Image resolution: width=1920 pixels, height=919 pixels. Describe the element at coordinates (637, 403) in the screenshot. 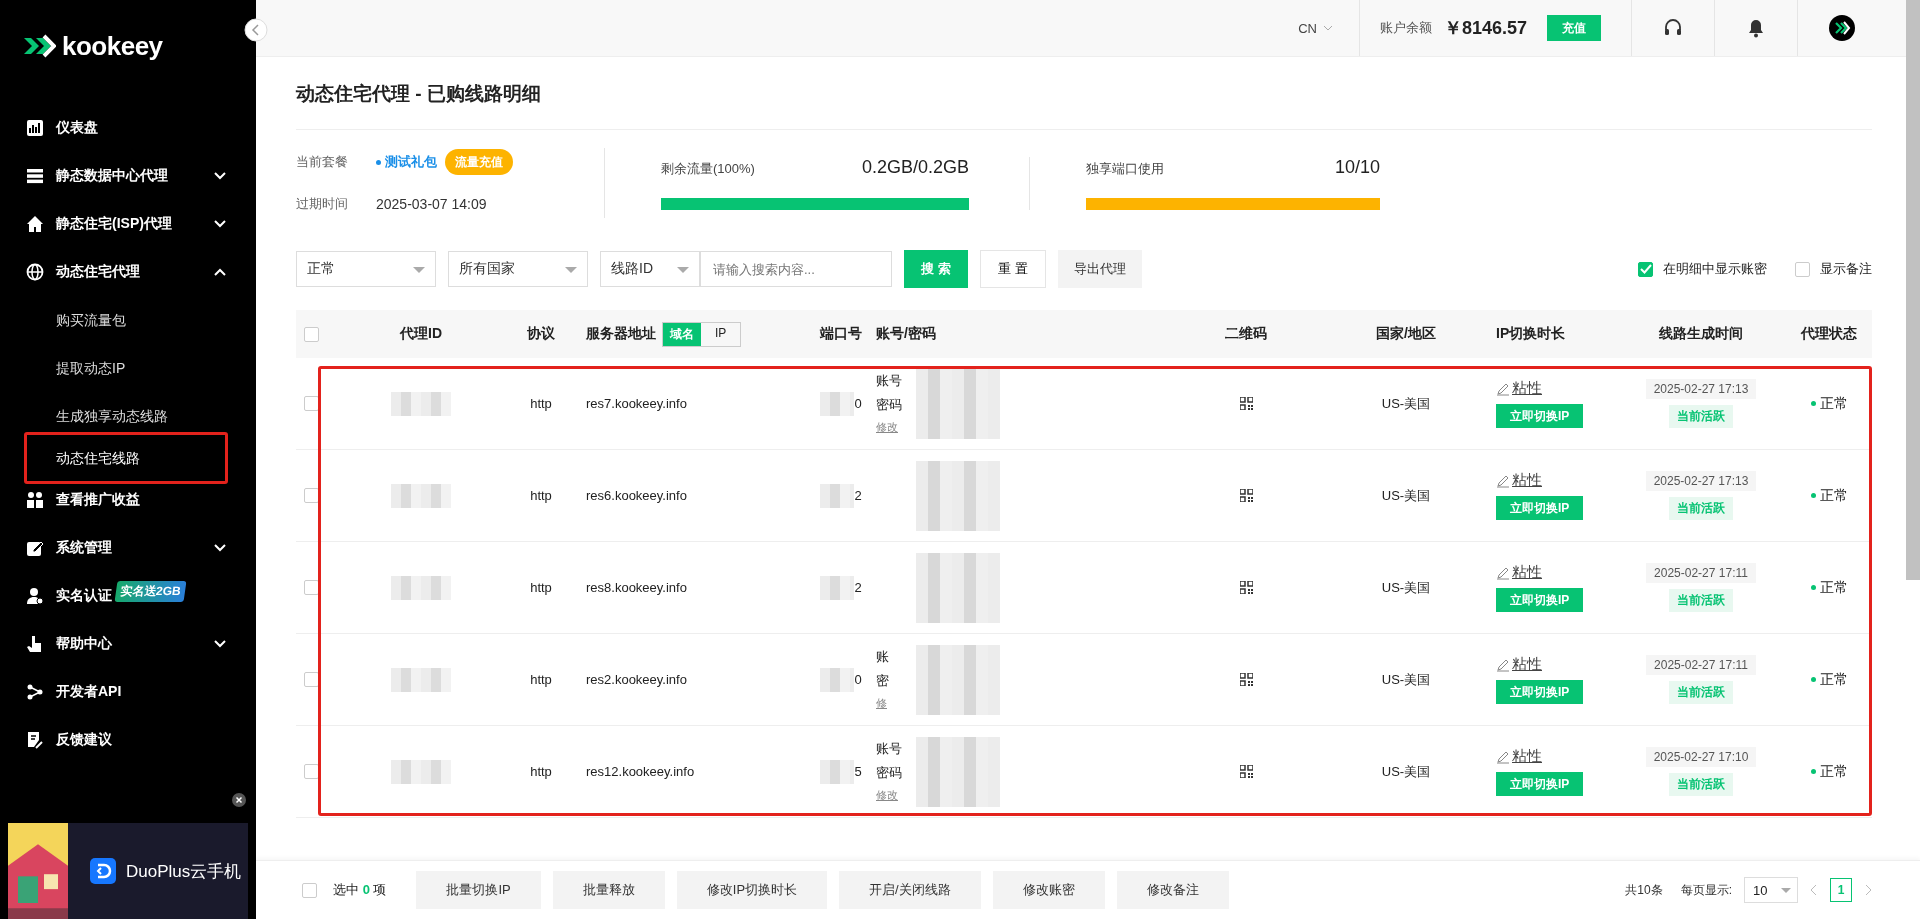

I see `table-cell-text: res7.kookeey.info` at that location.